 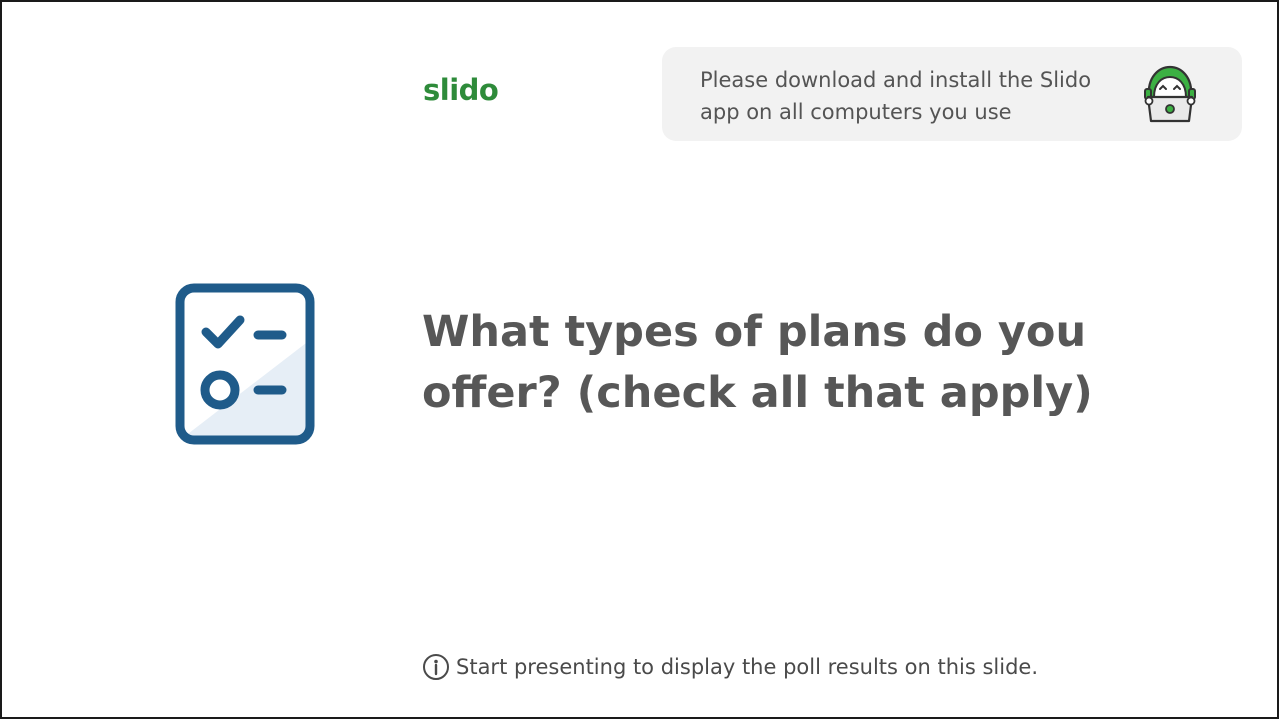 What do you see at coordinates (245, 364) in the screenshot?
I see `poll-checklist-icon` at bounding box center [245, 364].